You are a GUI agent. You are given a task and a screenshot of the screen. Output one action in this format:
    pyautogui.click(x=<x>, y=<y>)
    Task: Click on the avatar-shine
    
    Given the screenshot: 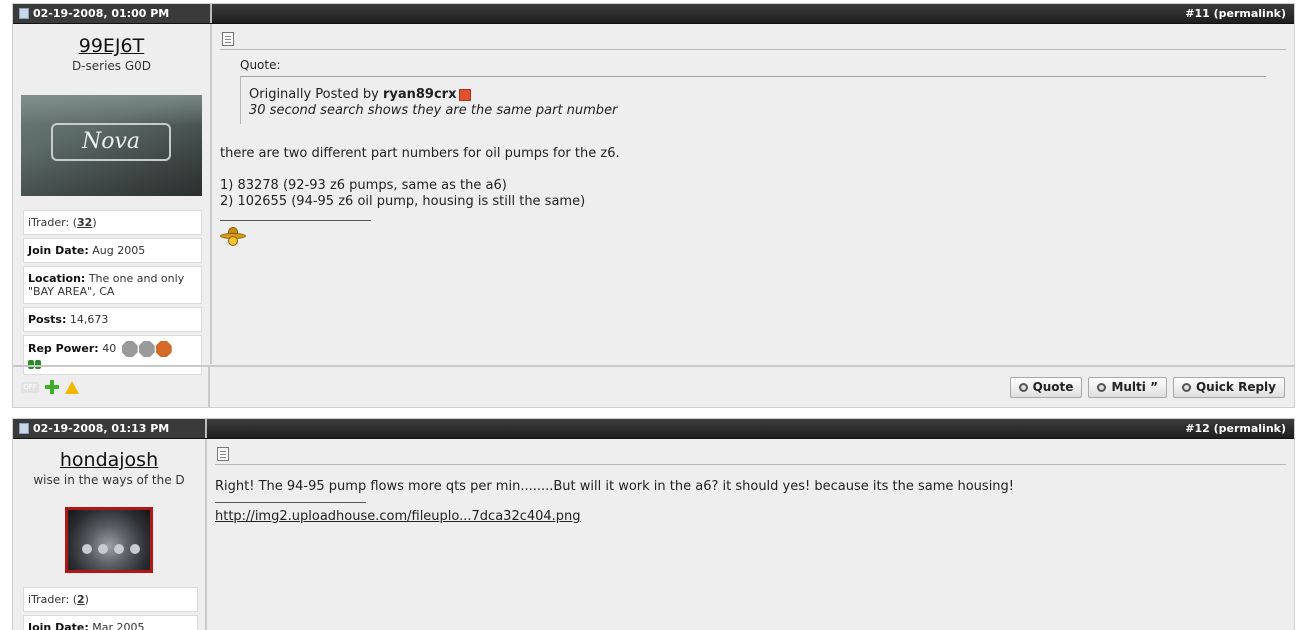 What is the action you would take?
    pyautogui.click(x=111, y=110)
    